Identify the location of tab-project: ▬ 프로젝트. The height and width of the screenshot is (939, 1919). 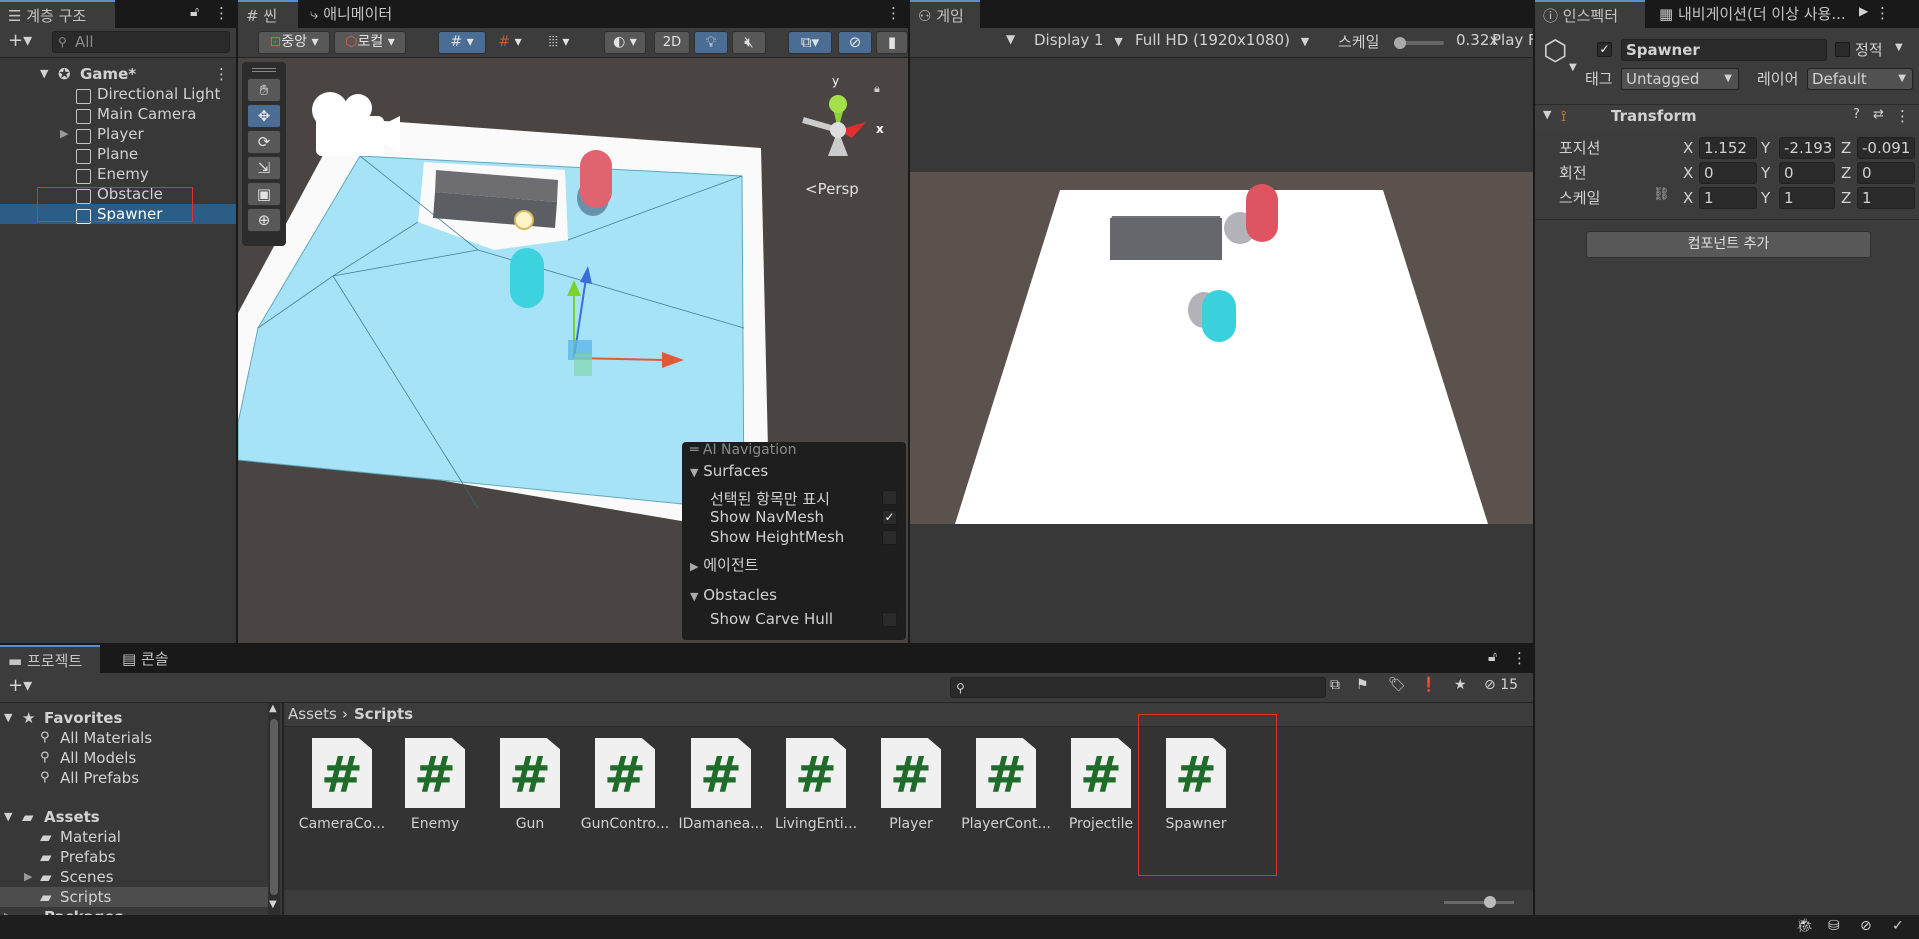
(50, 659).